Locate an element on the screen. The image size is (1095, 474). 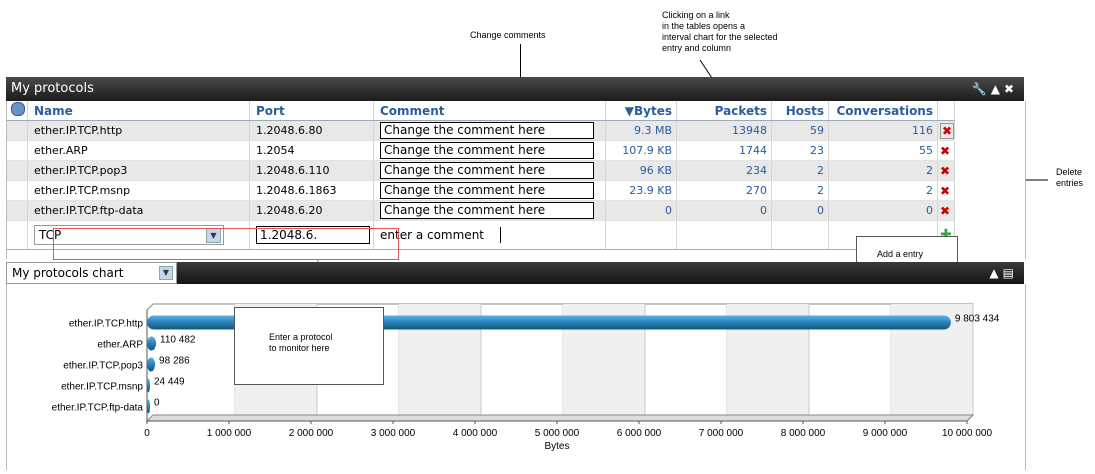
cell-hosts-link: 59 is located at coordinates (800, 130).